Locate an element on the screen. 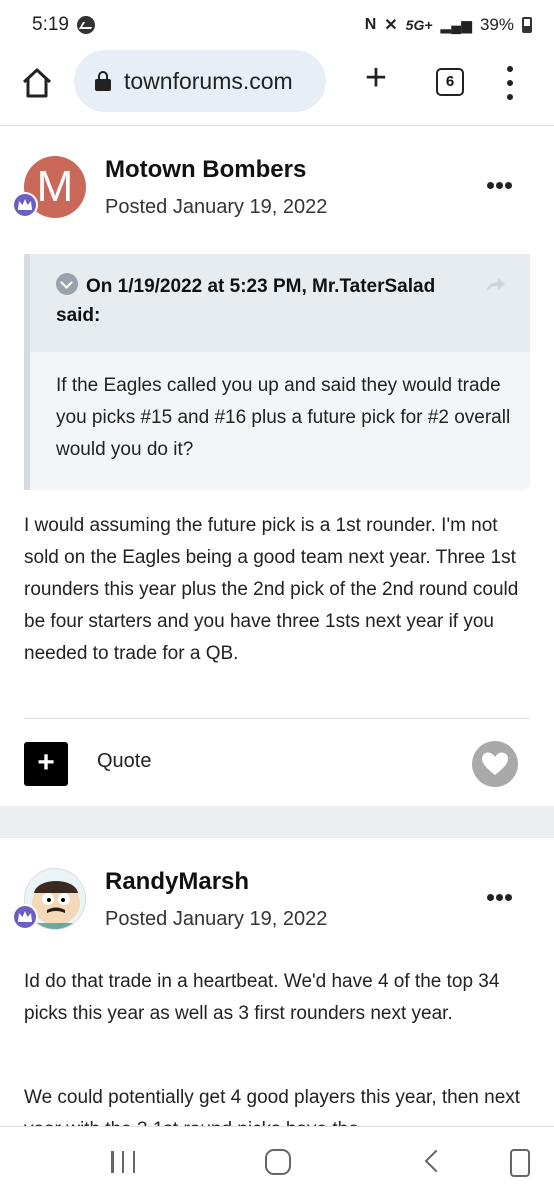 The image size is (554, 1200). system-nav-bar is located at coordinates (277, 1163).